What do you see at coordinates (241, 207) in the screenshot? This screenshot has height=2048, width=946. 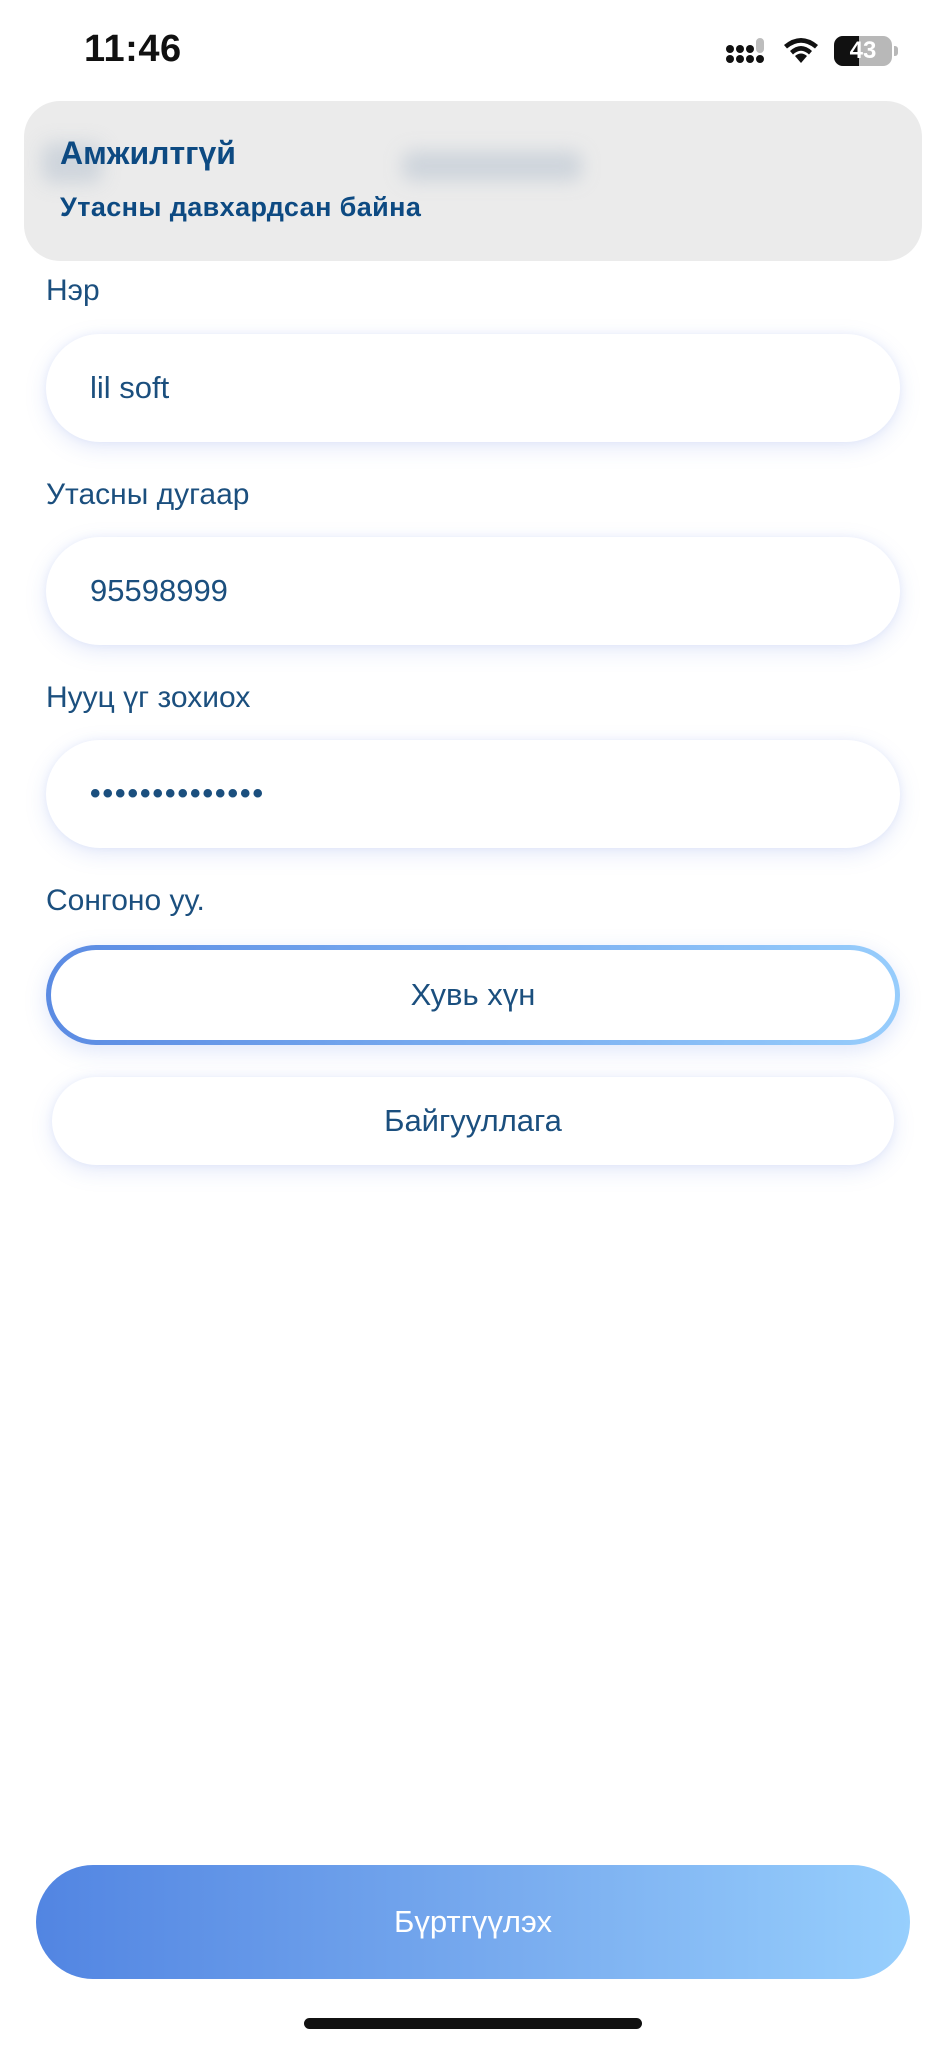 I see `toast-message: Утасны давхардсан байна` at bounding box center [241, 207].